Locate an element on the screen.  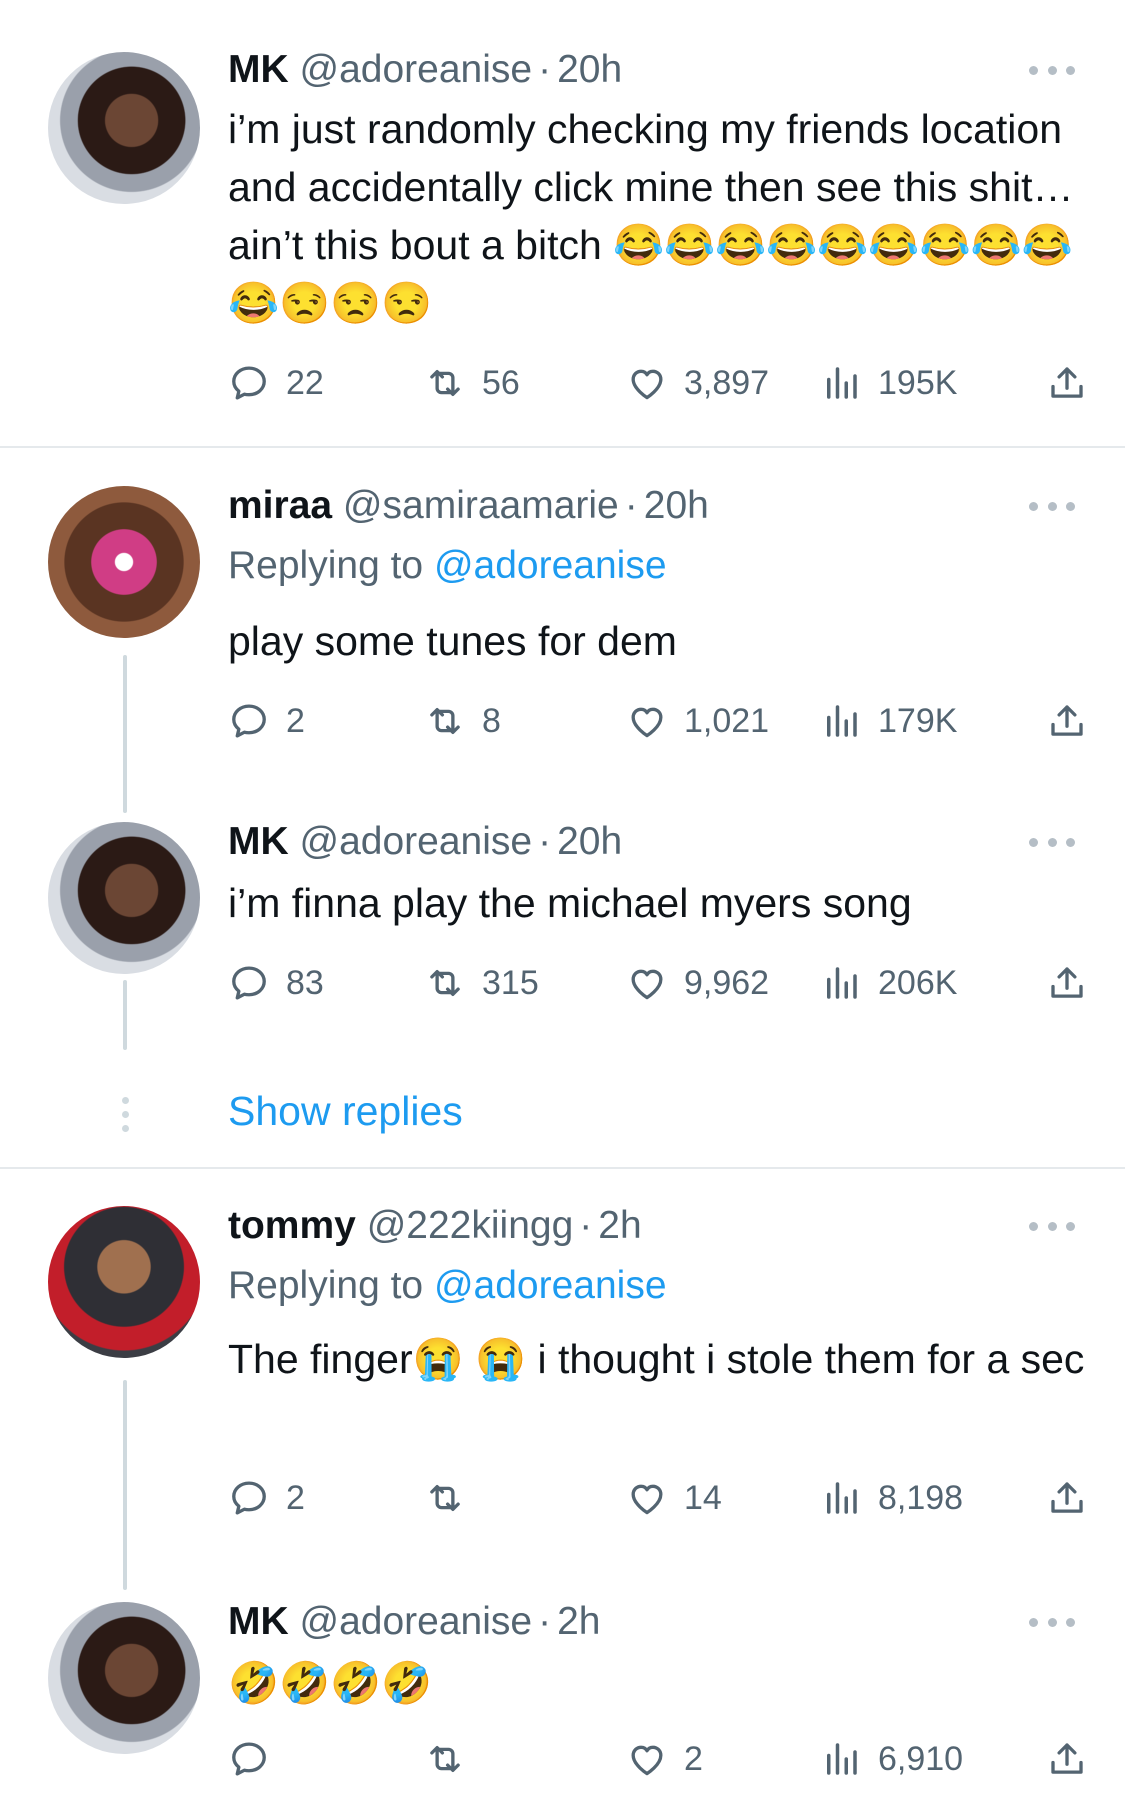
action-bar: 2 8 1,021 179K is located at coordinates (658, 721).